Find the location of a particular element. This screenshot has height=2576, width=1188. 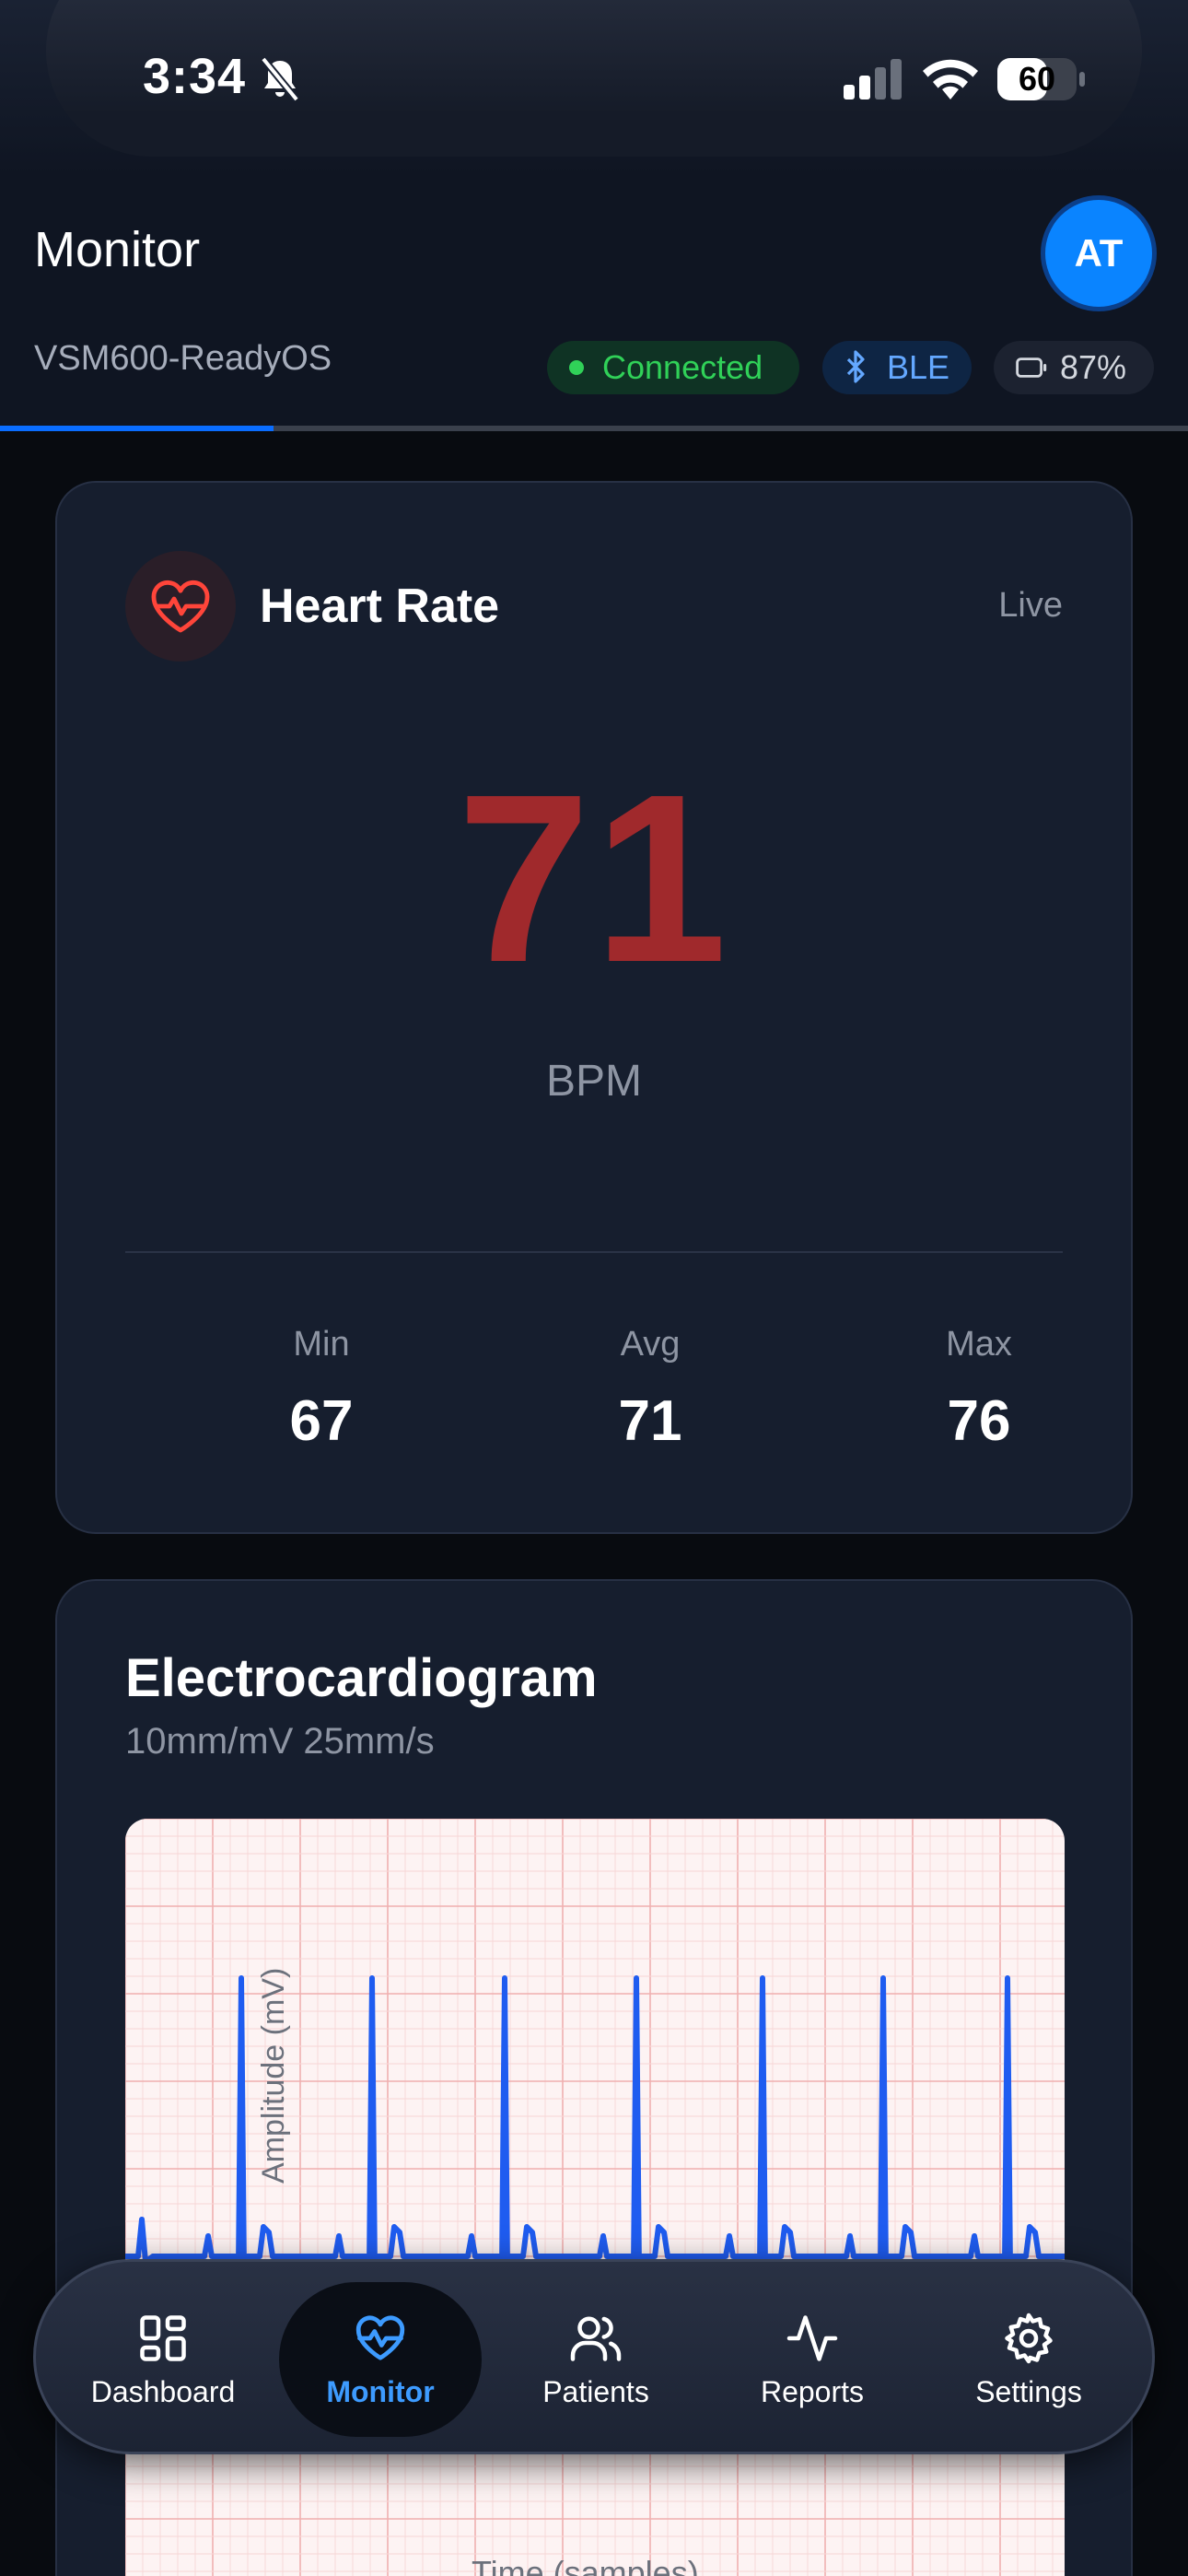

stat-avg: Avg 71 is located at coordinates (650, 1389).